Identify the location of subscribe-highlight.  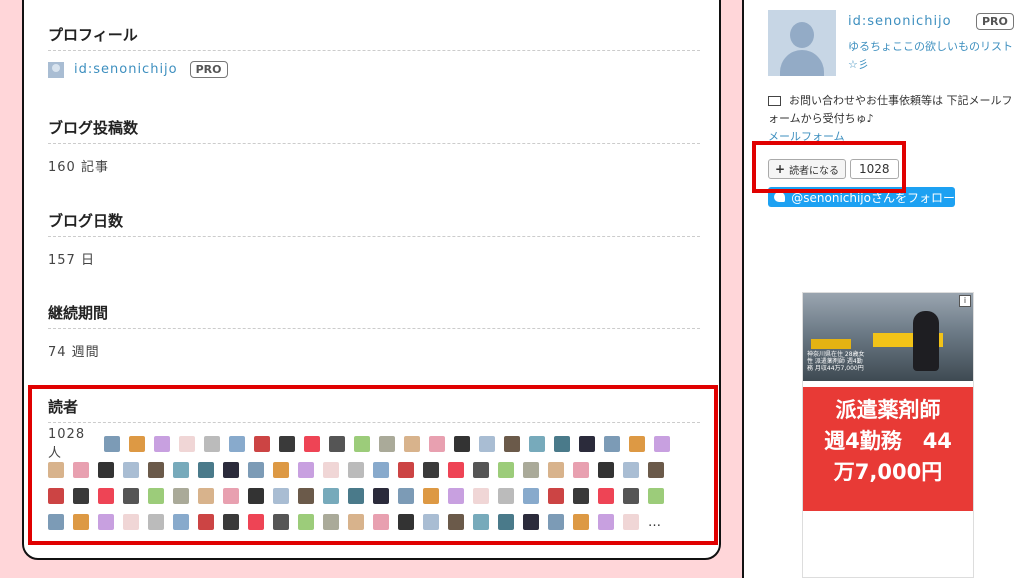
(829, 167).